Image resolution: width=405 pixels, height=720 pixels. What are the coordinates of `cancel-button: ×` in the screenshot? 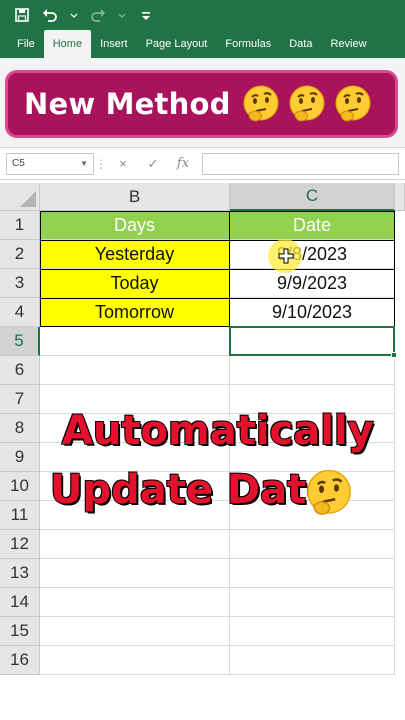 It's located at (123, 163).